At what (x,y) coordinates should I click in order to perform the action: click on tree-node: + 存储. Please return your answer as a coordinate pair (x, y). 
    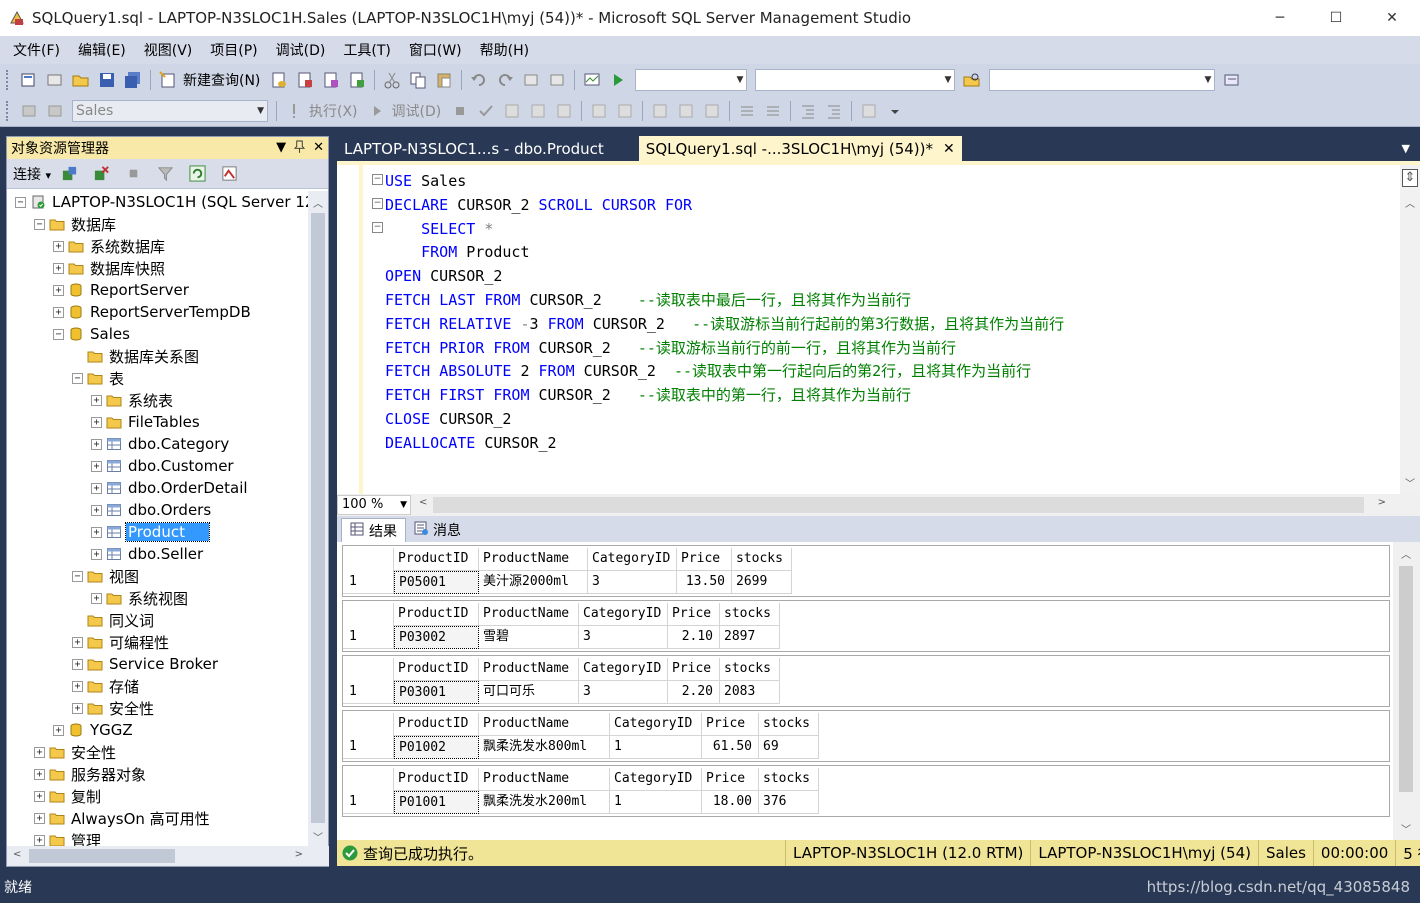
    Looking at the image, I should click on (106, 686).